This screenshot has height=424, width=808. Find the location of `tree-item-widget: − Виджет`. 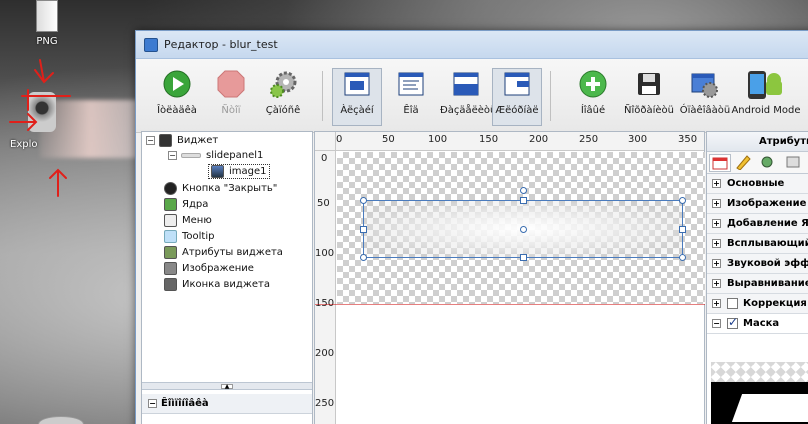

tree-item-widget: − Виджет is located at coordinates (182, 140).